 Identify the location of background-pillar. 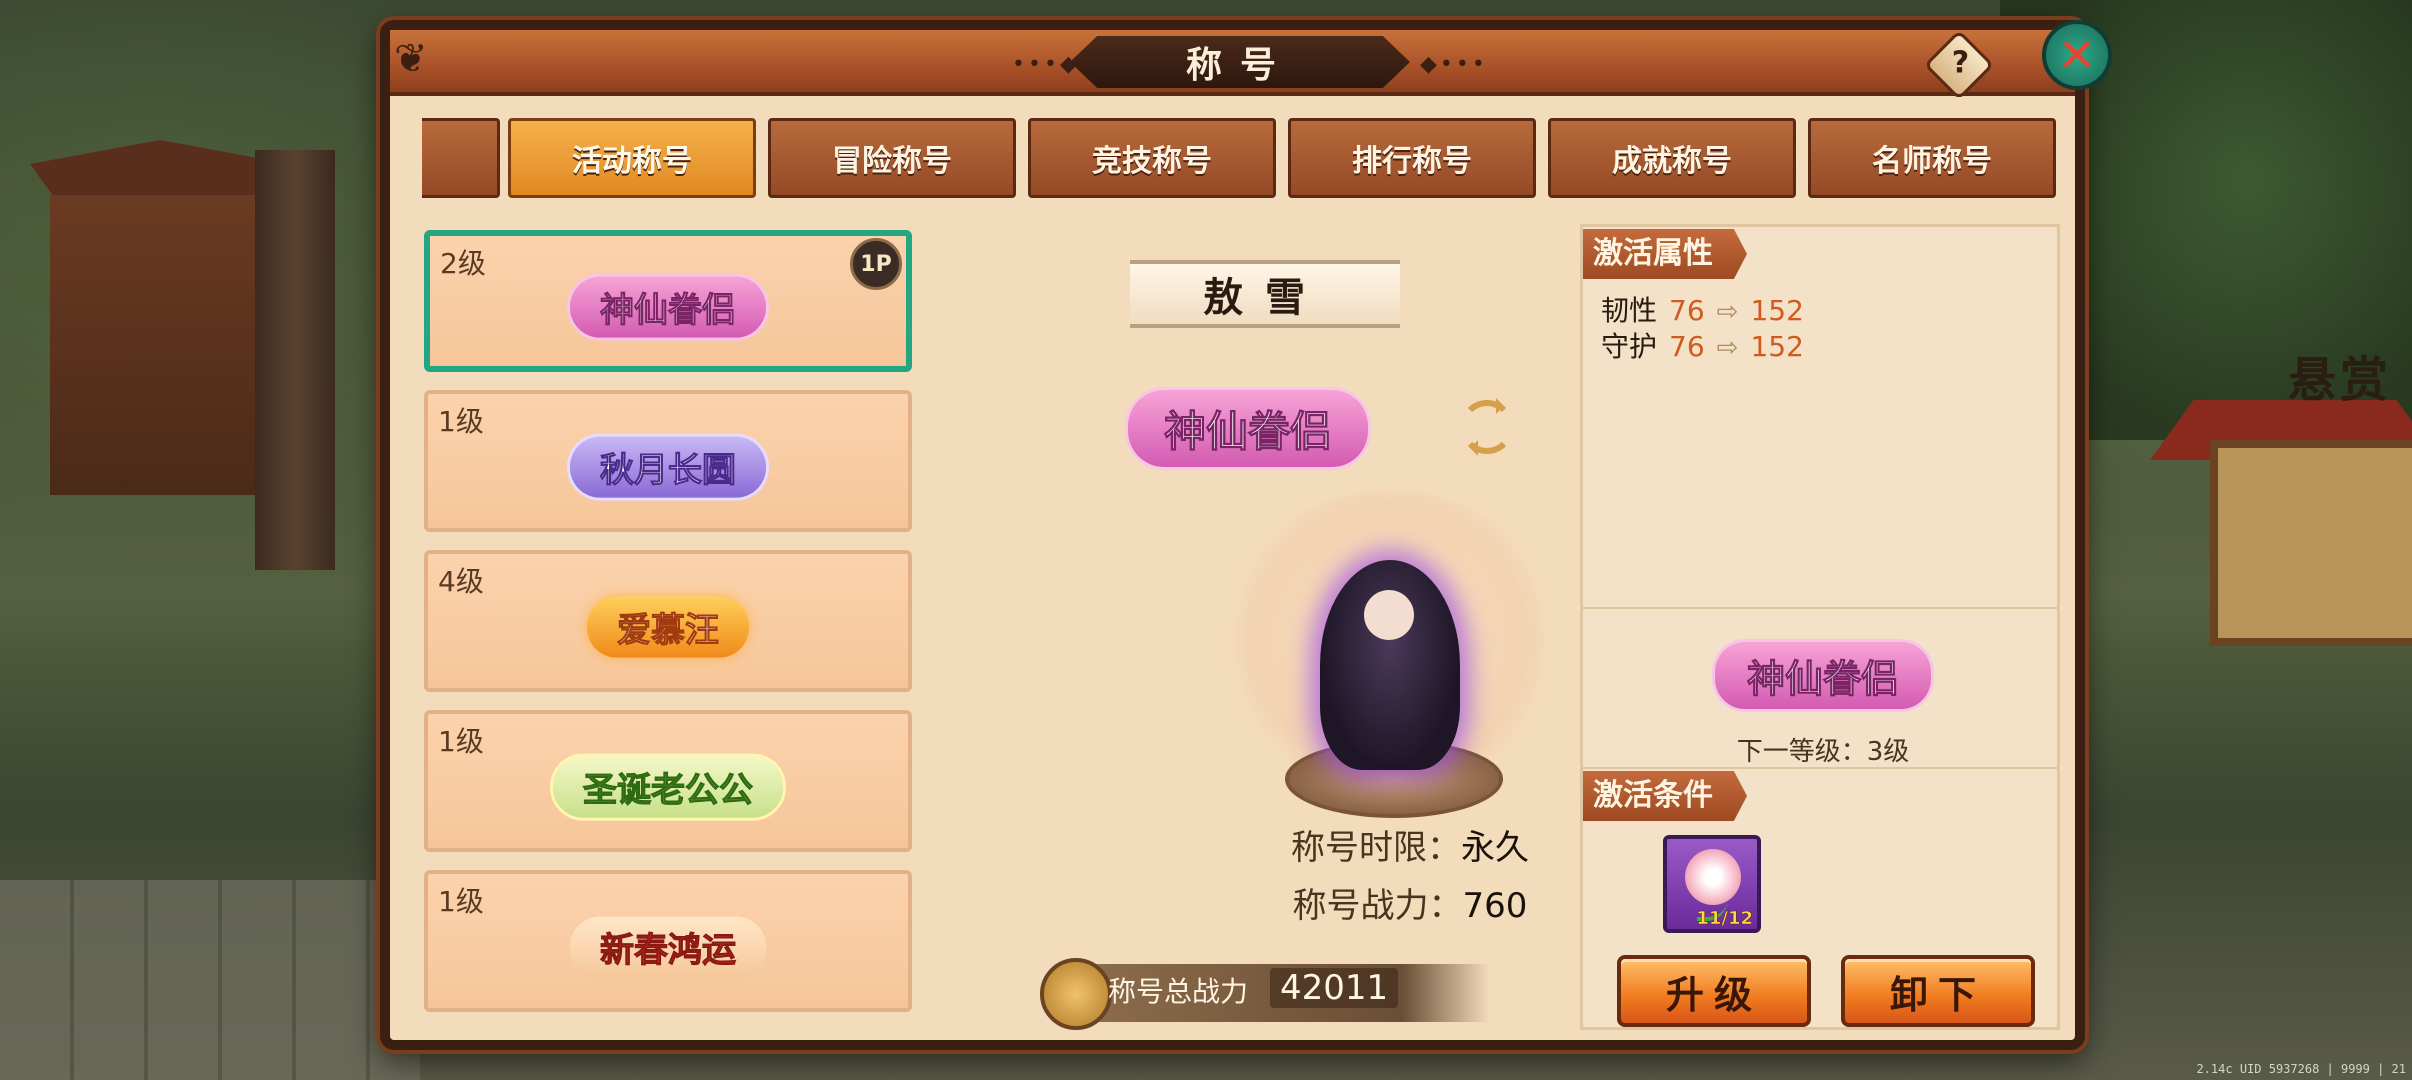
(295, 360).